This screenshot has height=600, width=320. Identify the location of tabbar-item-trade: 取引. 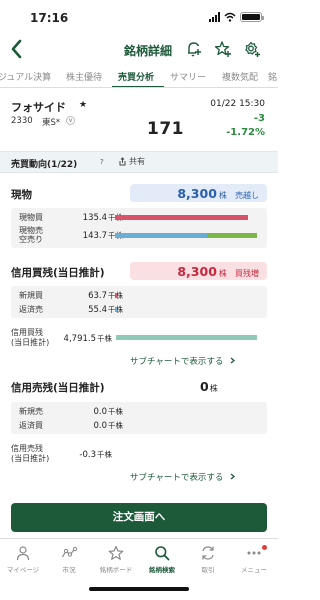
(208, 559).